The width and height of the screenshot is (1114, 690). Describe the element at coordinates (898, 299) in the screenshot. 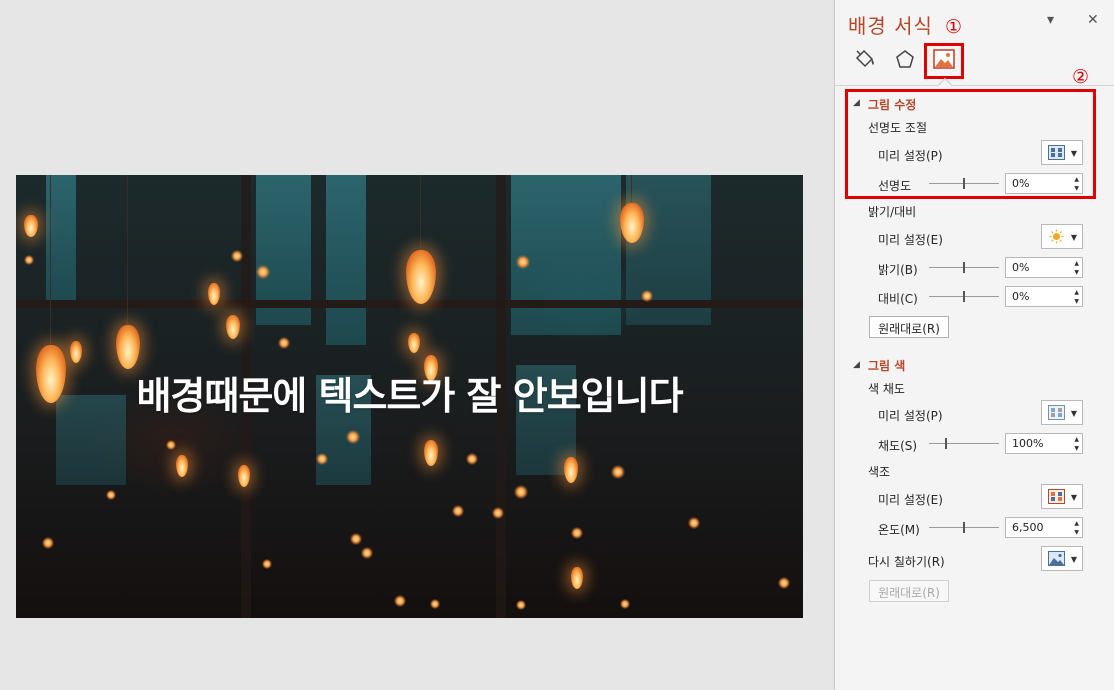

I see `contrast-label: 대비(C)` at that location.